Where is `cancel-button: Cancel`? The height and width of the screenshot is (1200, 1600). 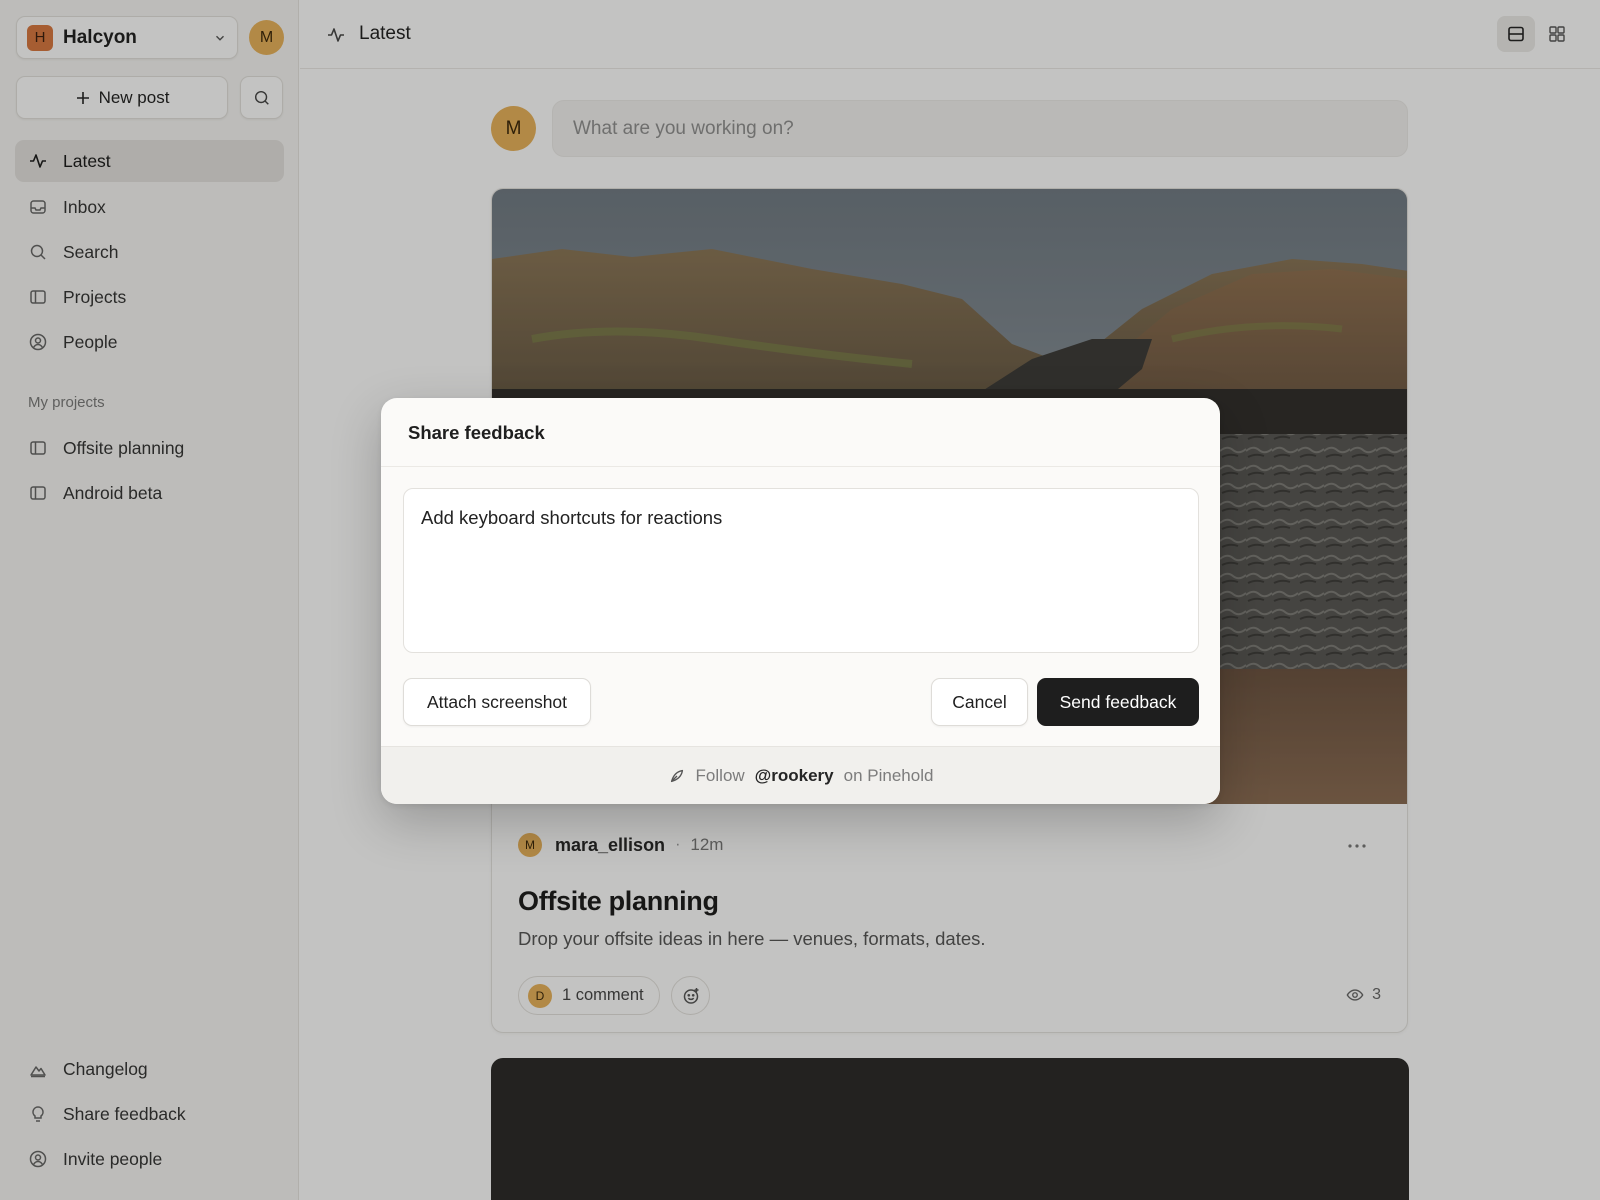 cancel-button: Cancel is located at coordinates (979, 702).